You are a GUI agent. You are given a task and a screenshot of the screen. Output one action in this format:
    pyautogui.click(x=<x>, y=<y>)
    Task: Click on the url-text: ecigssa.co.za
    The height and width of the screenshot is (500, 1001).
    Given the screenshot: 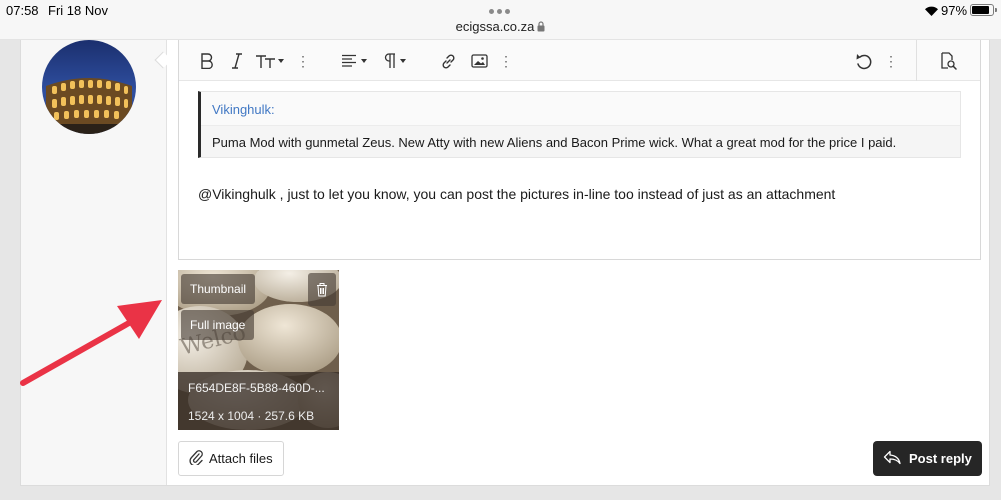 What is the action you would take?
    pyautogui.click(x=495, y=26)
    